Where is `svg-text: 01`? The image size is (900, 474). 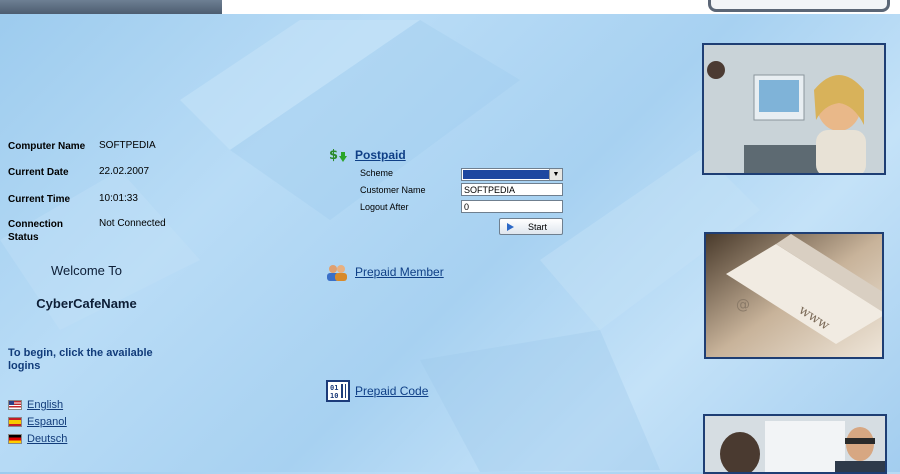
svg-text: 01 is located at coordinates (334, 388).